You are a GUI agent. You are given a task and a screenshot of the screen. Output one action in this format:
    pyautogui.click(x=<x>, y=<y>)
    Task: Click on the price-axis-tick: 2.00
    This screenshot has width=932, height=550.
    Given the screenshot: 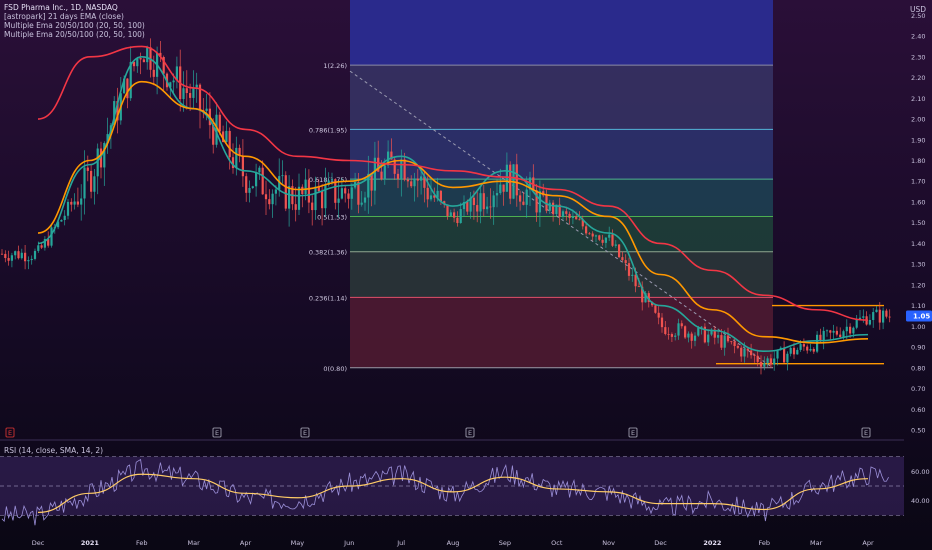 What is the action you would take?
    pyautogui.click(x=918, y=120)
    